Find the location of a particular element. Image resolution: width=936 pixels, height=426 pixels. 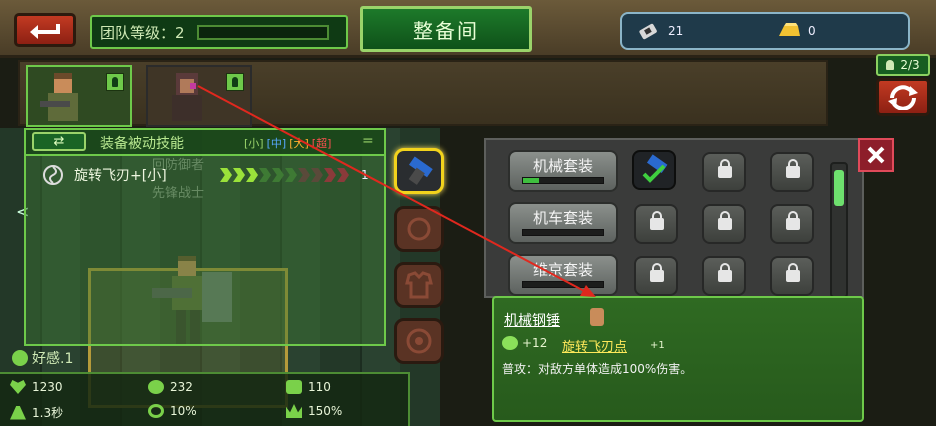

stat-armor: 110 is located at coordinates (308, 387).